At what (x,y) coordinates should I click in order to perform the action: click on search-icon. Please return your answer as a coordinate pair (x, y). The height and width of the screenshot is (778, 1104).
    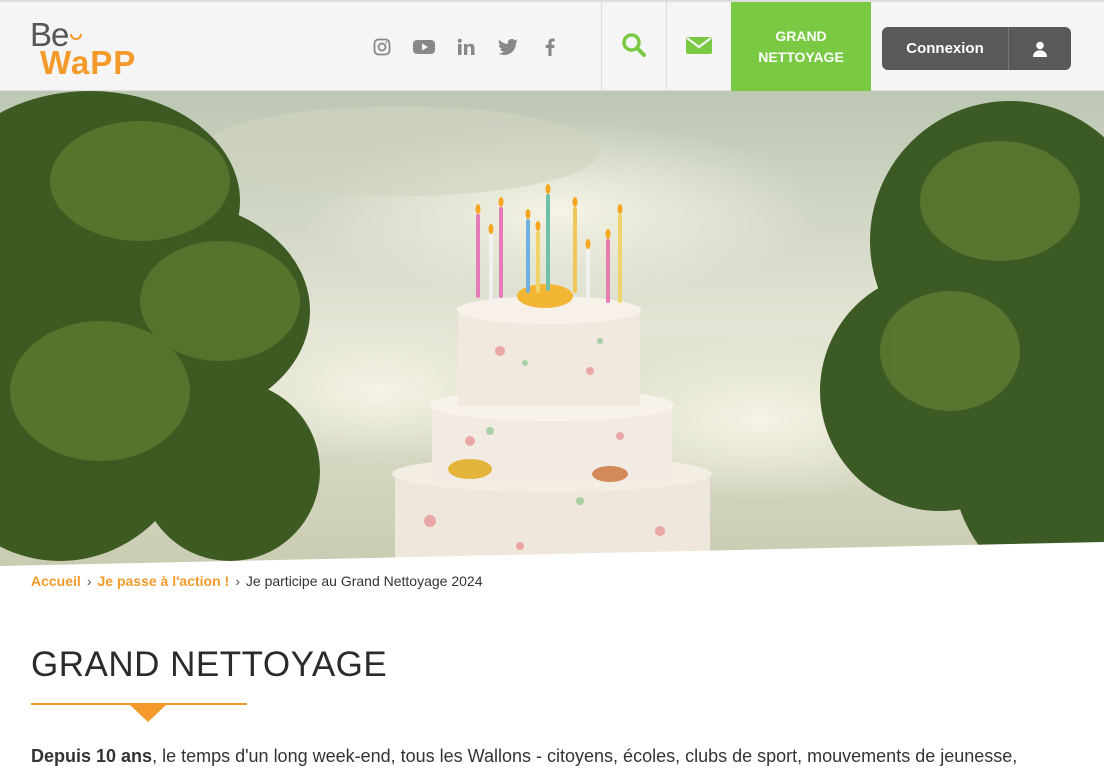
    Looking at the image, I should click on (634, 47).